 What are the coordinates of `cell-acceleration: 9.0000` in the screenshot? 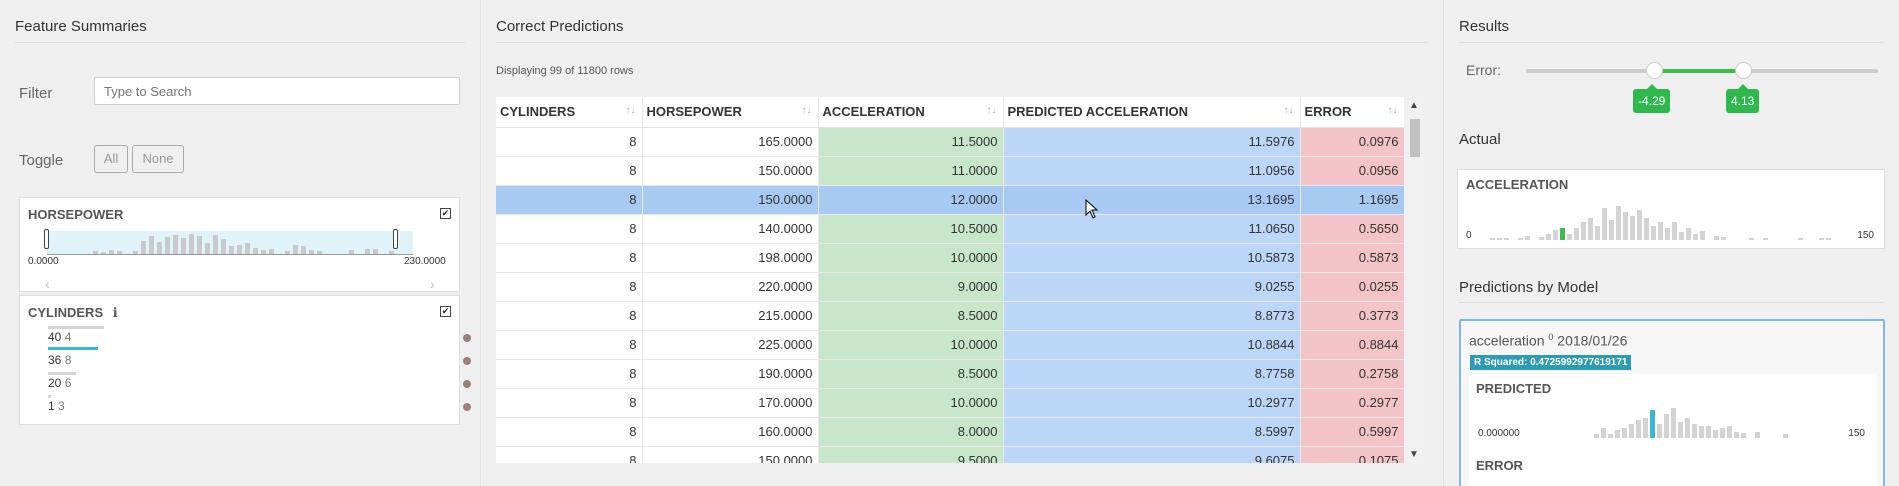 It's located at (911, 287).